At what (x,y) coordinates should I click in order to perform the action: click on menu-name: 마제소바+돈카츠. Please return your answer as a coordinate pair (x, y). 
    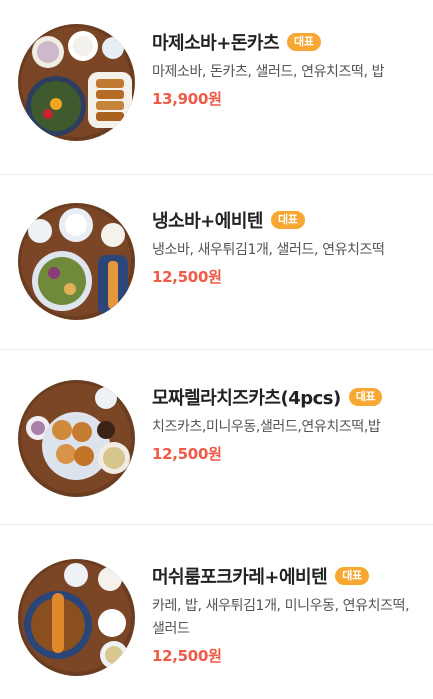
    Looking at the image, I should click on (216, 43).